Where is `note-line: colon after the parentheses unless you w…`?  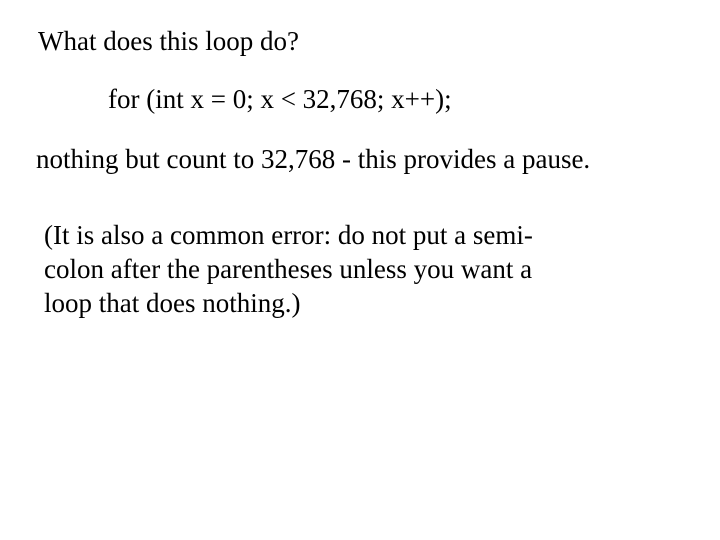 note-line: colon after the parentheses unless you w… is located at coordinates (288, 269).